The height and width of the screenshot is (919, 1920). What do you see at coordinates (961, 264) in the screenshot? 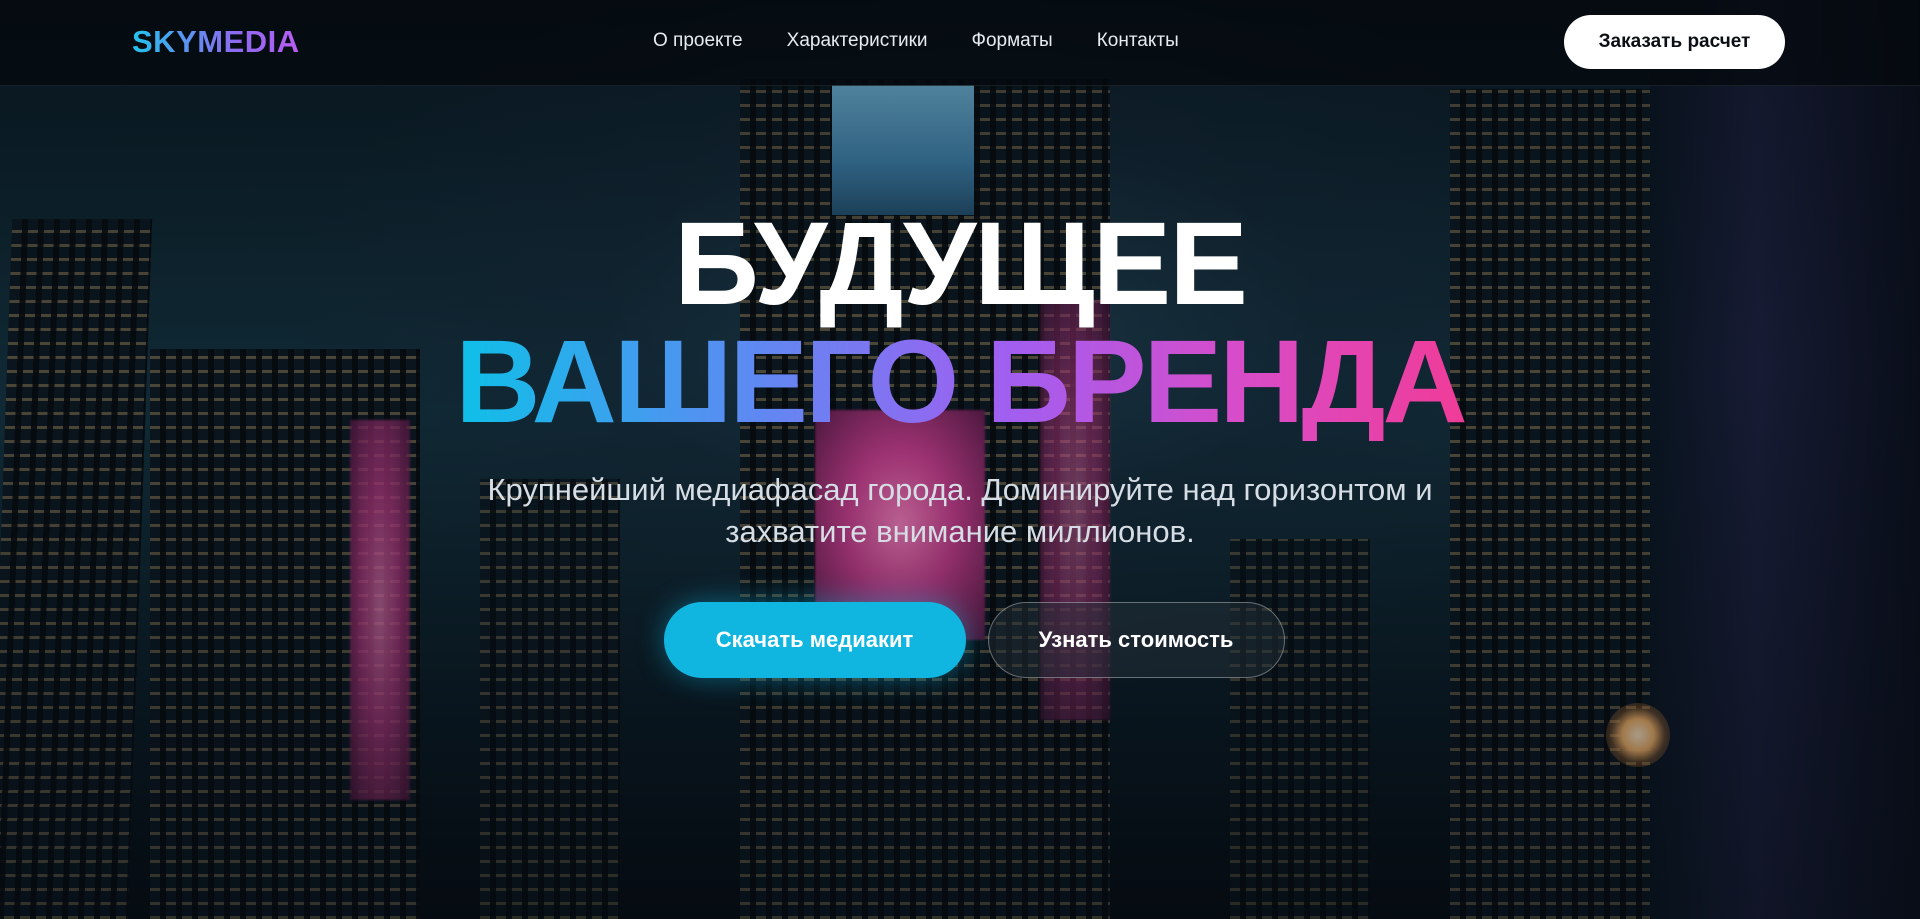
I see `hero-title-line1: БУДУЩЕЕ` at bounding box center [961, 264].